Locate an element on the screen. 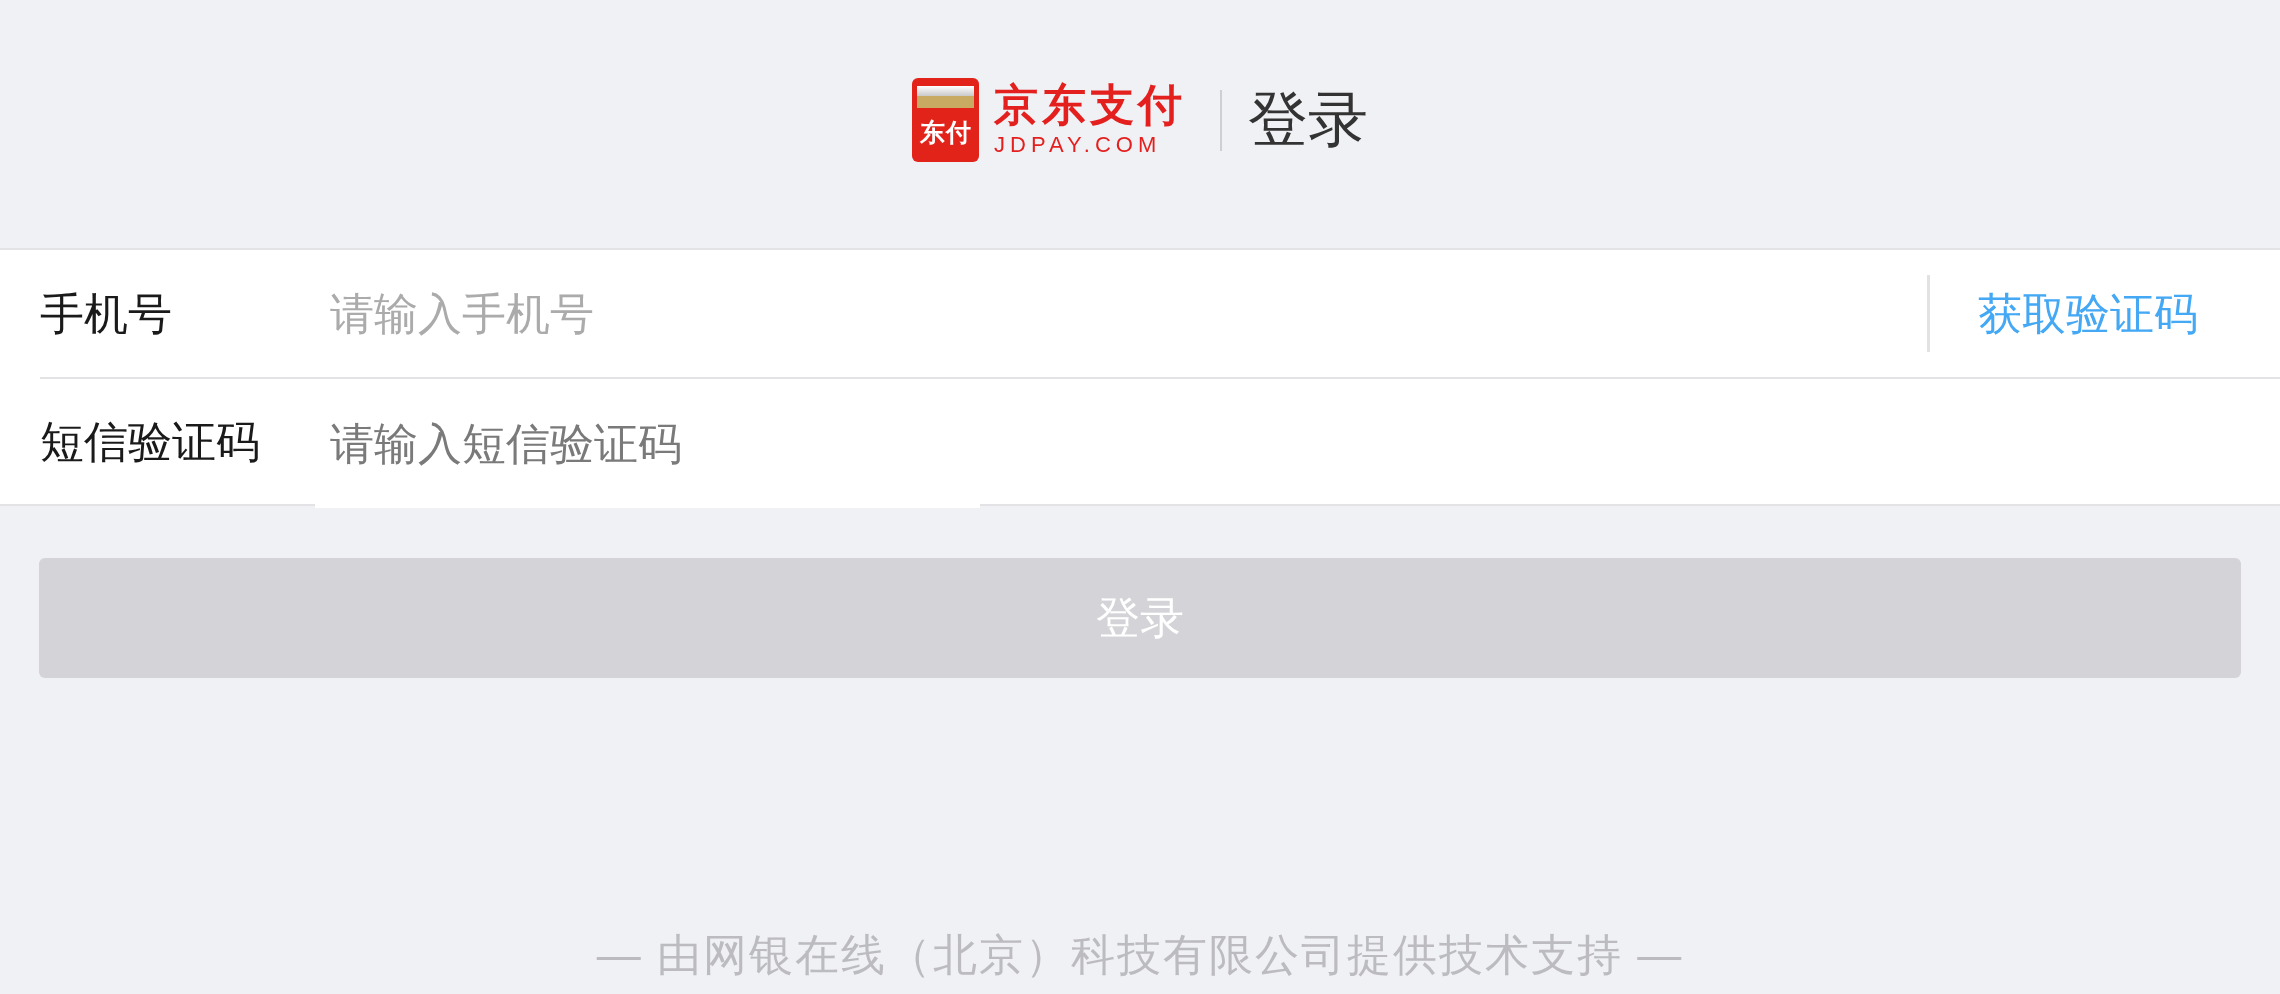 This screenshot has height=994, width=2280. get-code-button: 获取验证码 is located at coordinates (2105, 313).